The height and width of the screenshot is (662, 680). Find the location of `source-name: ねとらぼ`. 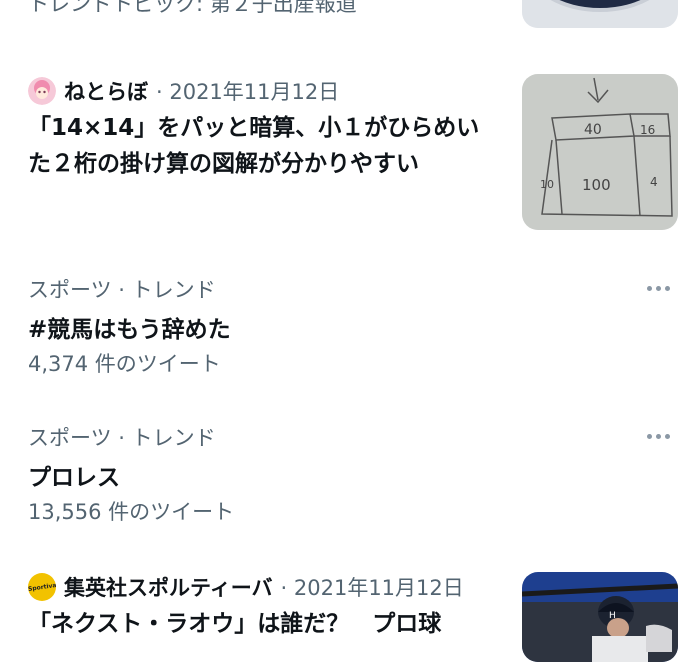

source-name: ねとらぼ is located at coordinates (106, 92).